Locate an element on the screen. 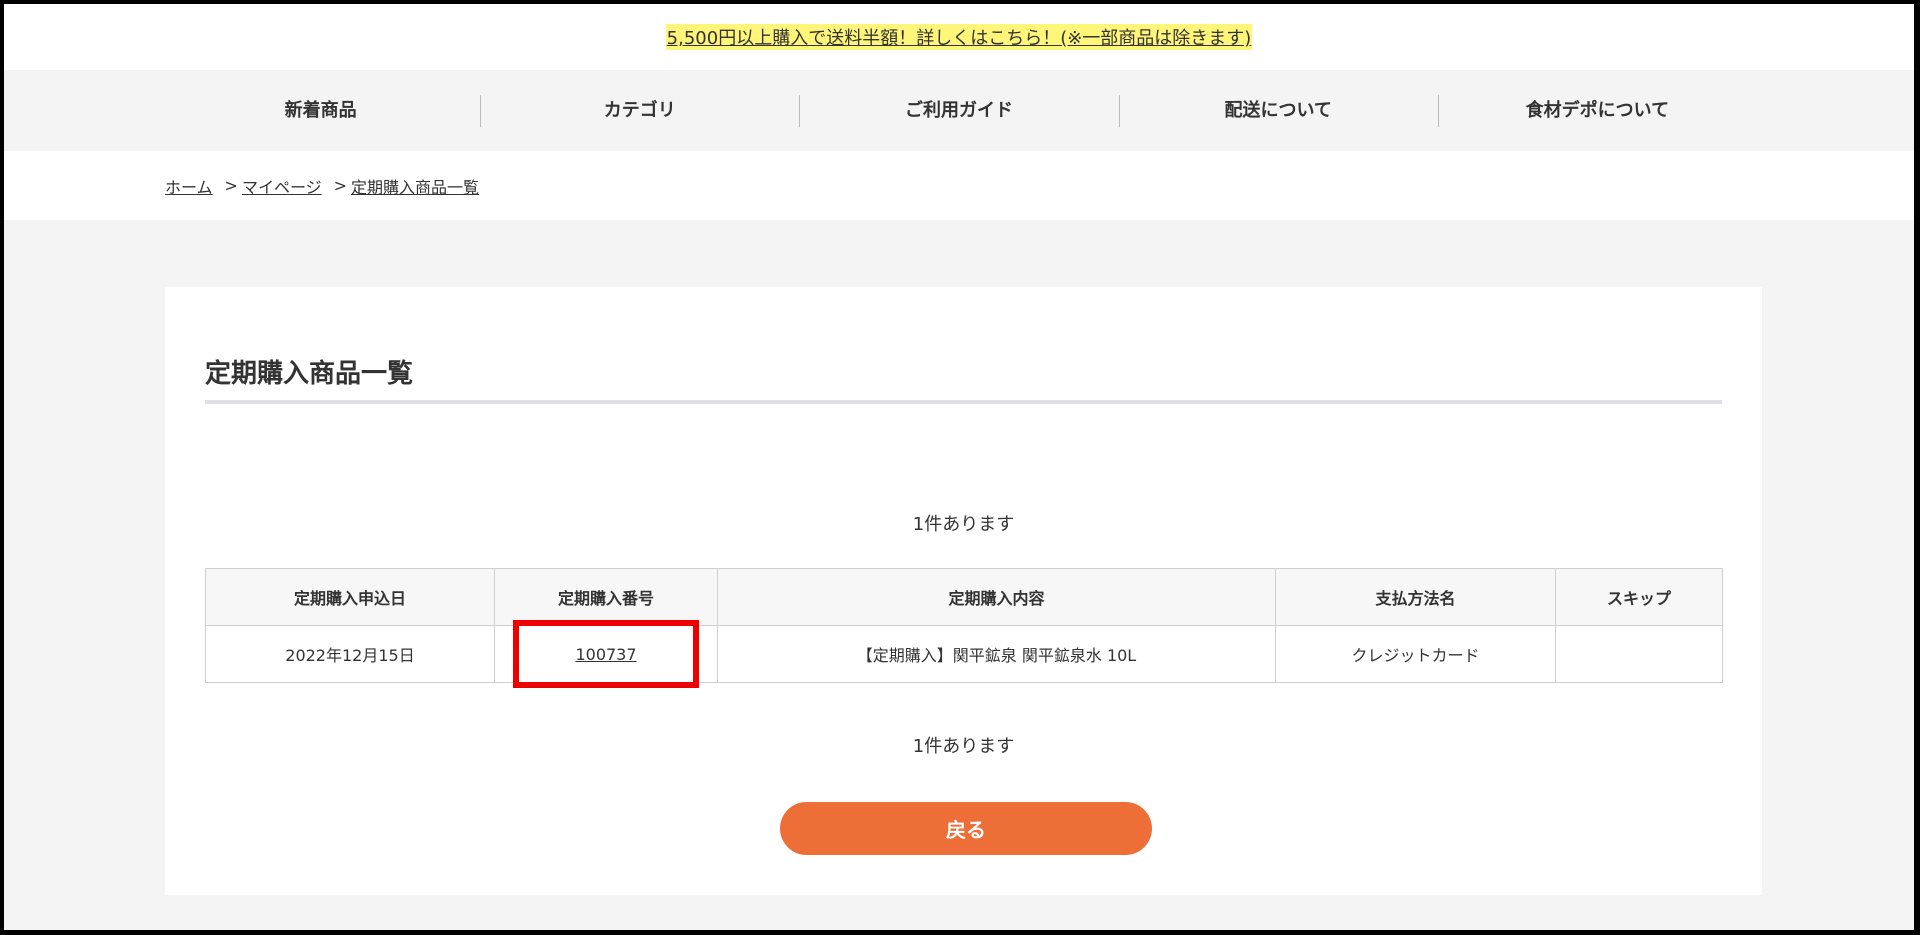  table-header-row: 定期購入申込日 定期購入番号 定期購入内容 支払方法名 スキップ is located at coordinates (964, 597).